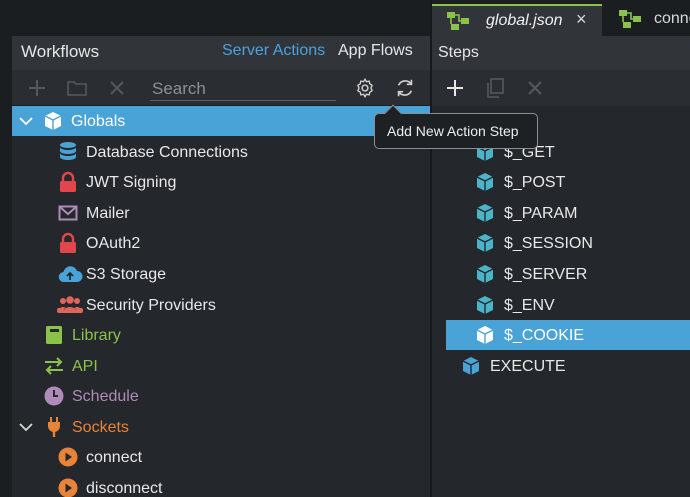  Describe the element at coordinates (96, 335) in the screenshot. I see `tree-item-label: Library` at that location.